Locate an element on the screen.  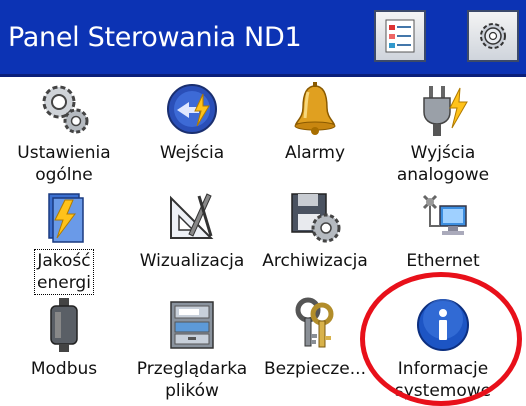
item-wizualizacja: Wizualizacja is located at coordinates (192, 230).